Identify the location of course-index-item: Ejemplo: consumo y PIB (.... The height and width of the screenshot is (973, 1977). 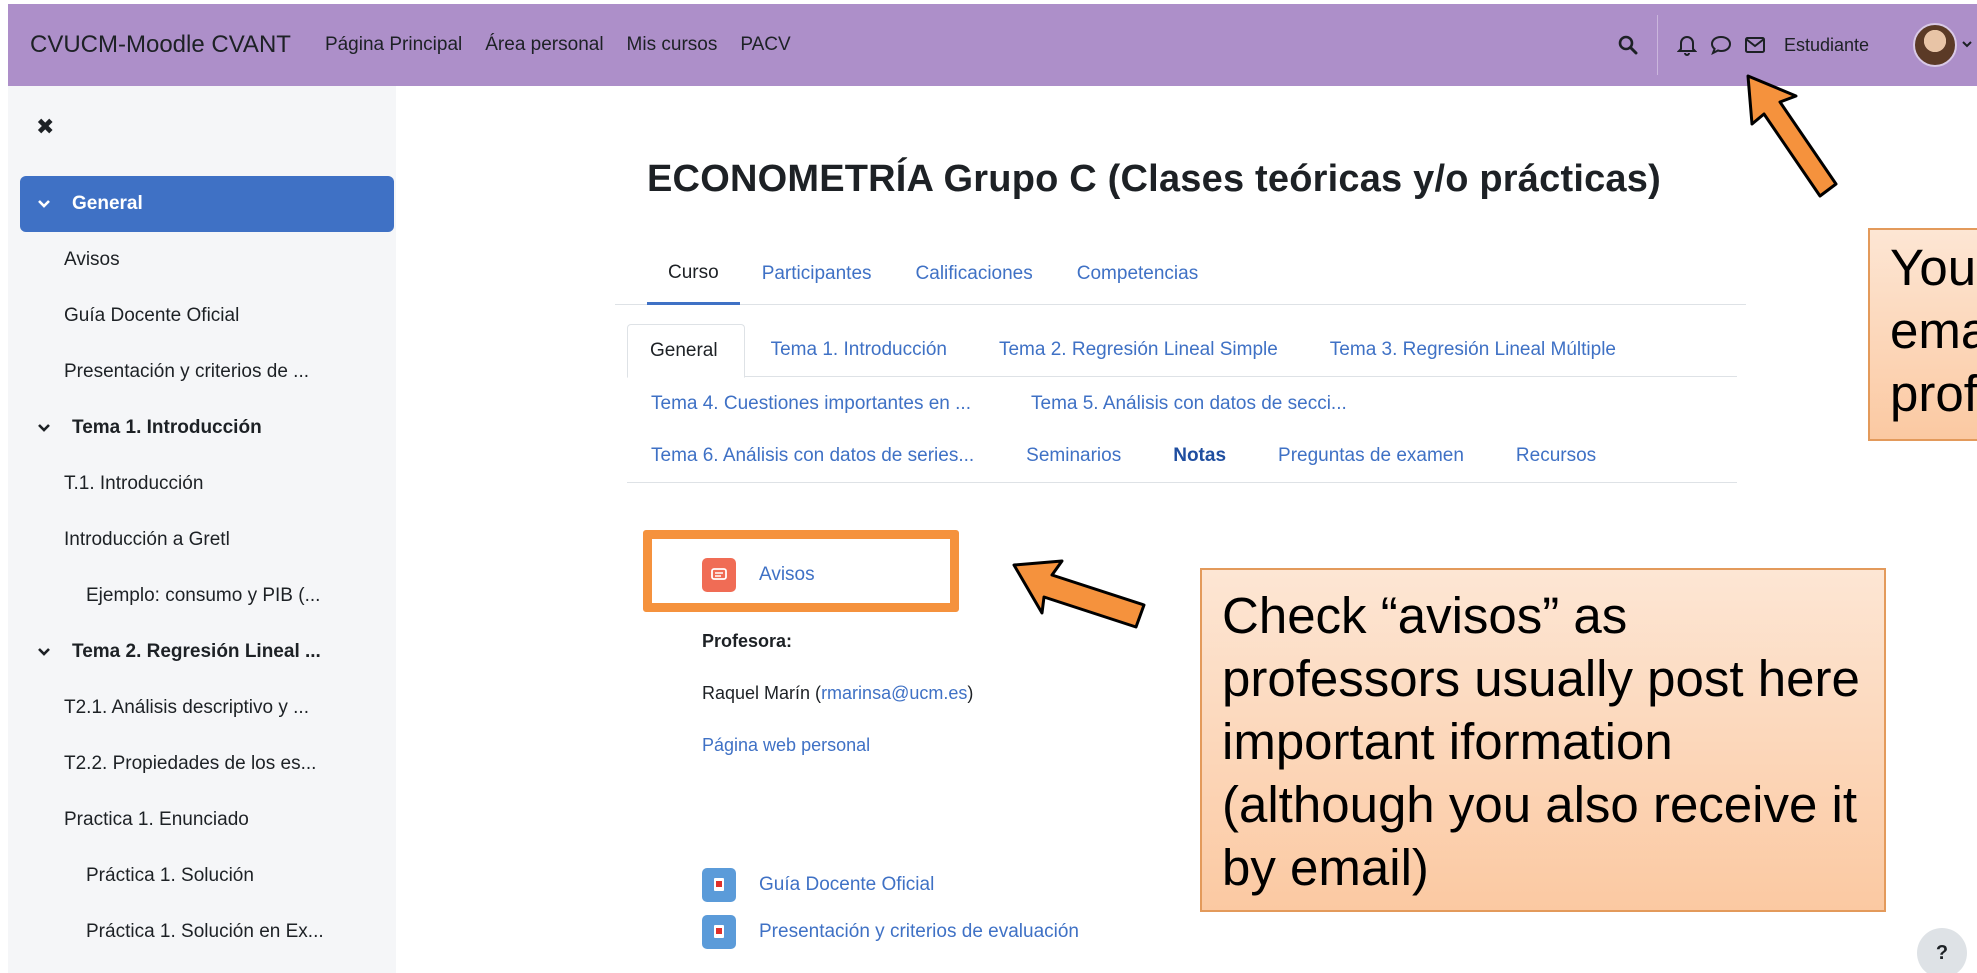
(207, 596).